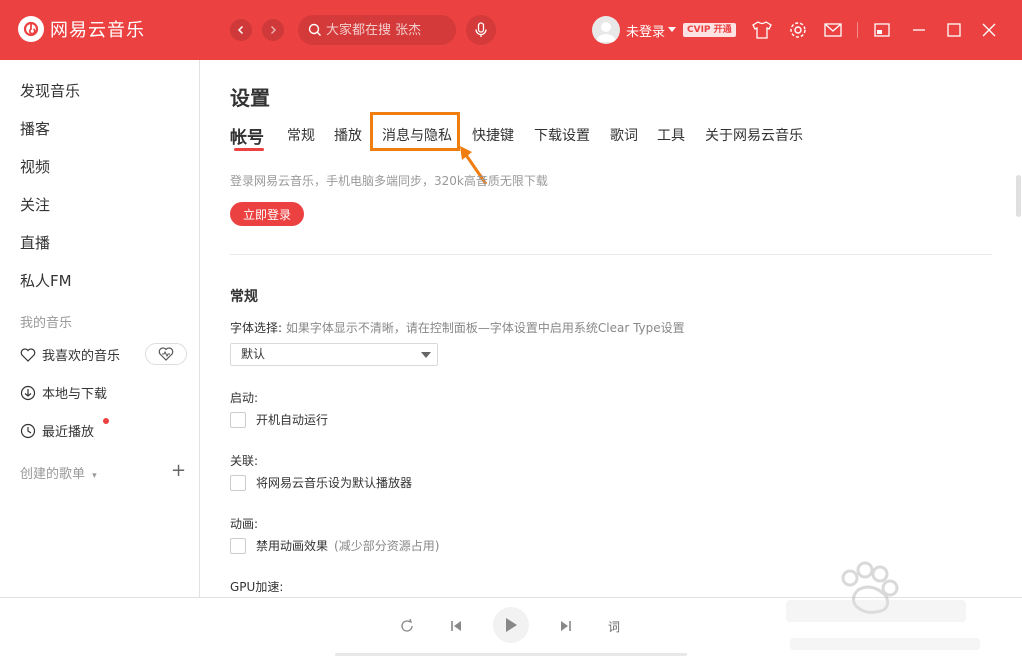 Image resolution: width=1022 pixels, height=670 pixels. I want to click on next-icon, so click(566, 626).